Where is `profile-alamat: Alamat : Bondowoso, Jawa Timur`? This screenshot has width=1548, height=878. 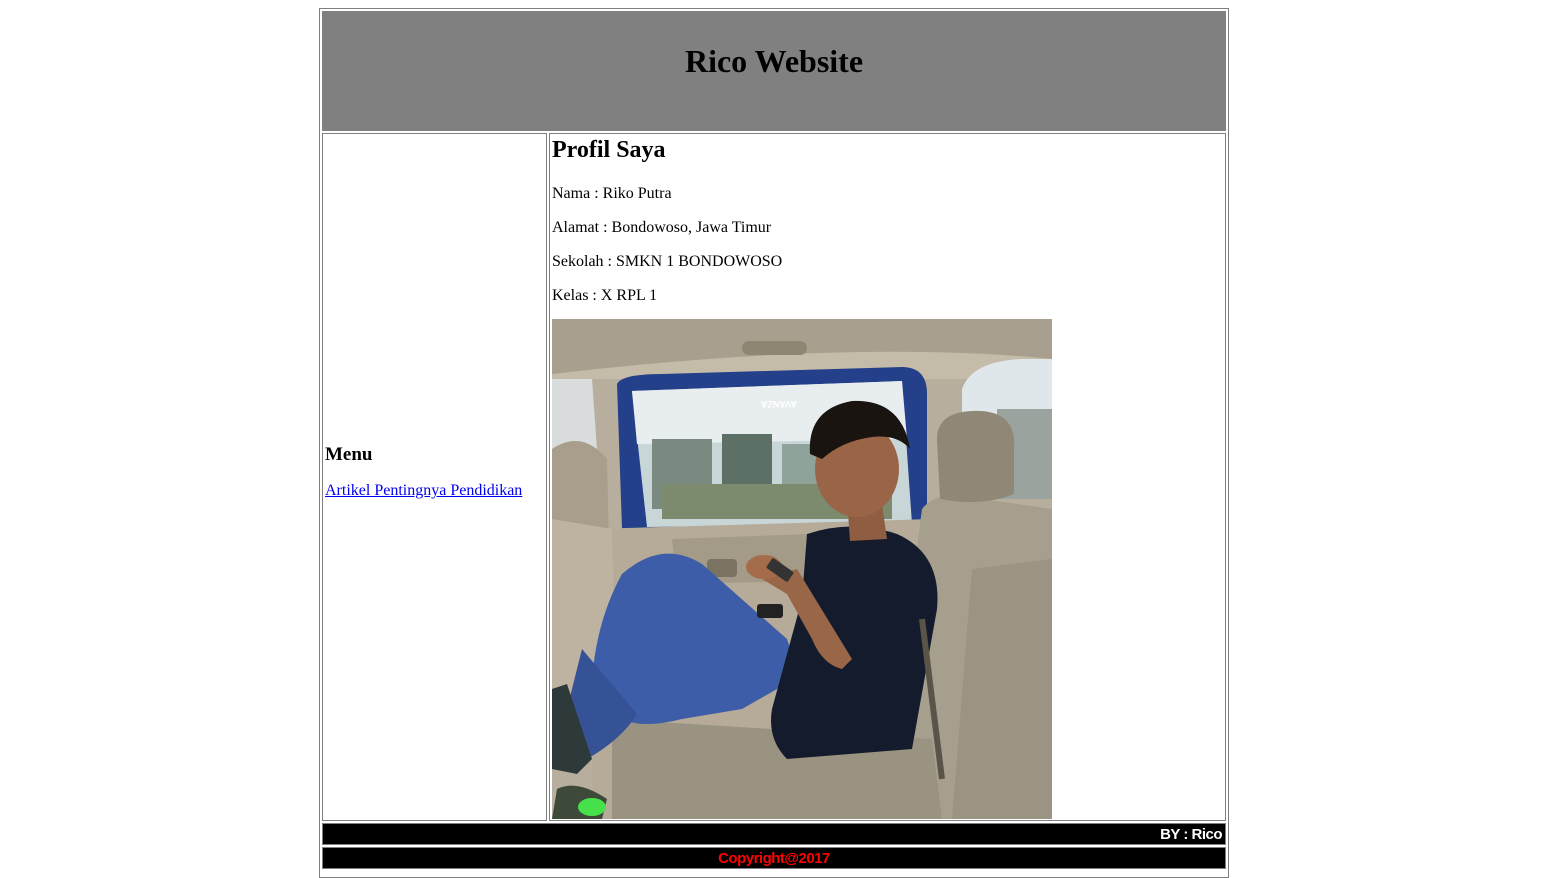
profile-alamat: Alamat : Bondowoso, Jawa Timur is located at coordinates (662, 227).